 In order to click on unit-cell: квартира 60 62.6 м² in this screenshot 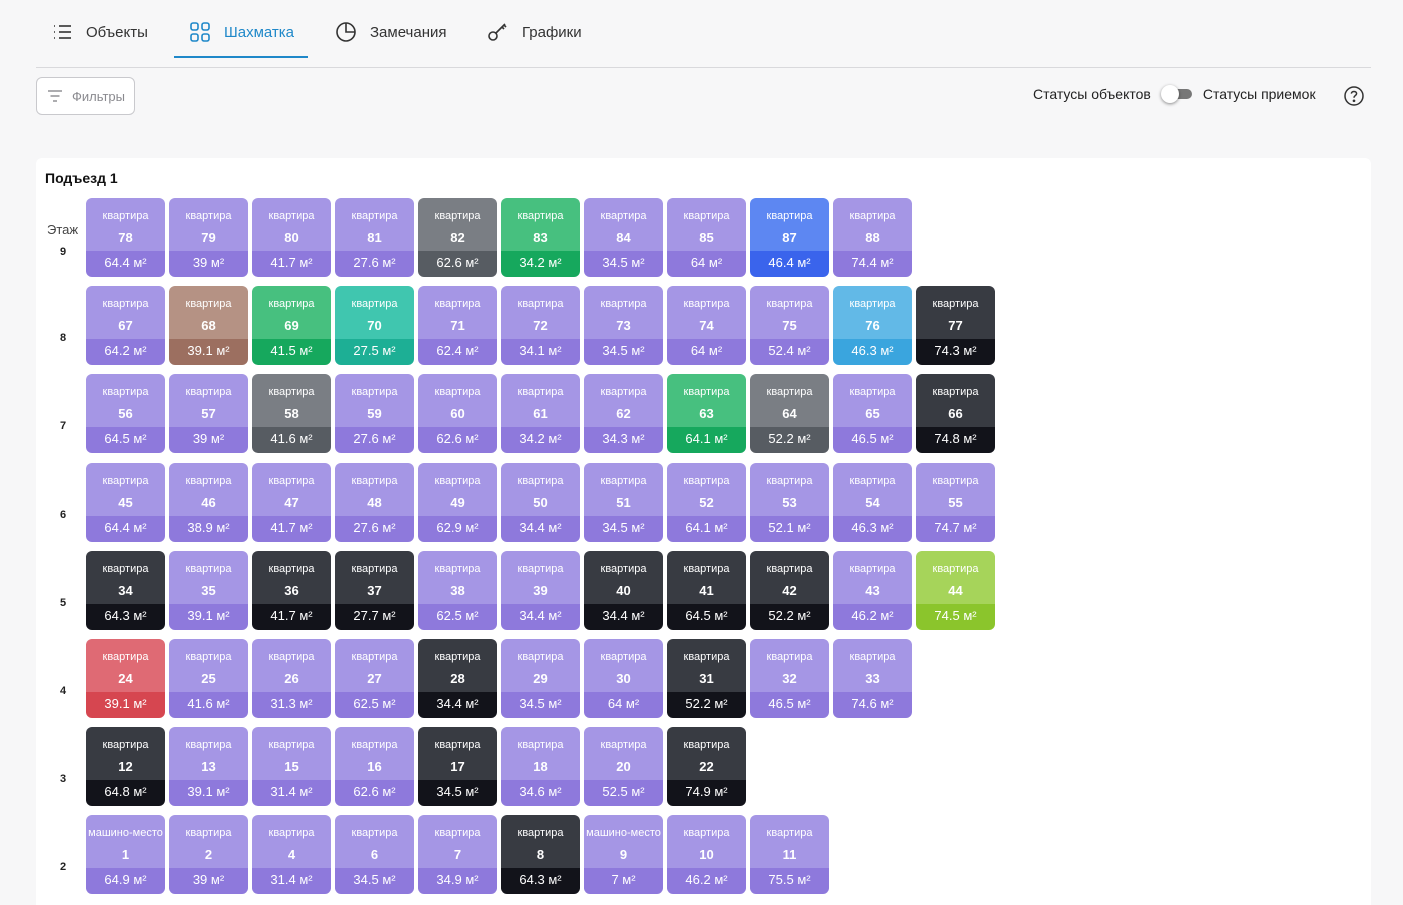, I will do `click(457, 414)`.